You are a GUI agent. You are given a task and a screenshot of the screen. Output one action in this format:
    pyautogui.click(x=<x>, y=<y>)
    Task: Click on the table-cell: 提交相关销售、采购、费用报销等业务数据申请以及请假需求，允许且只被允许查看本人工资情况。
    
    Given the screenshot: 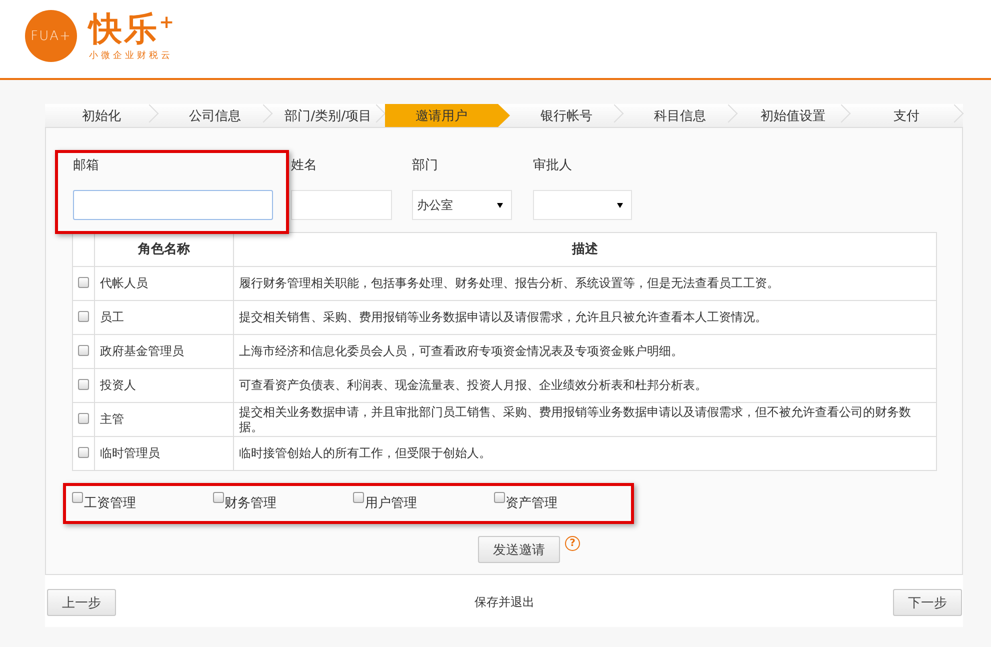 What is the action you would take?
    pyautogui.click(x=585, y=317)
    